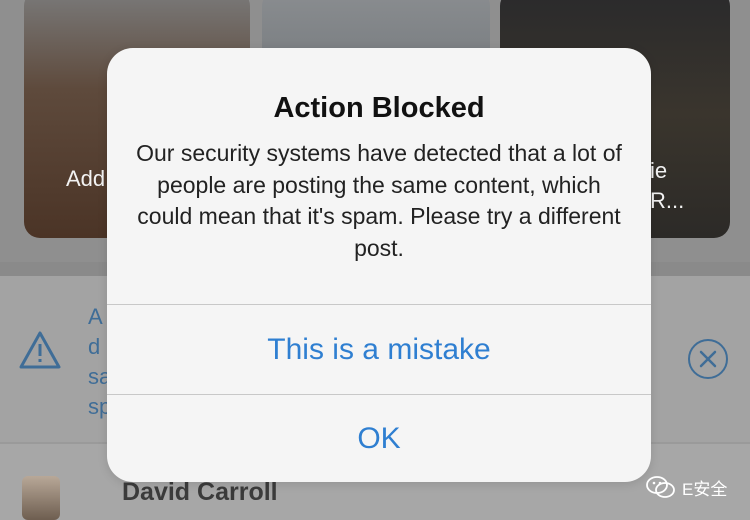 The height and width of the screenshot is (520, 750). I want to click on story-card-label: Add, so click(86, 178).